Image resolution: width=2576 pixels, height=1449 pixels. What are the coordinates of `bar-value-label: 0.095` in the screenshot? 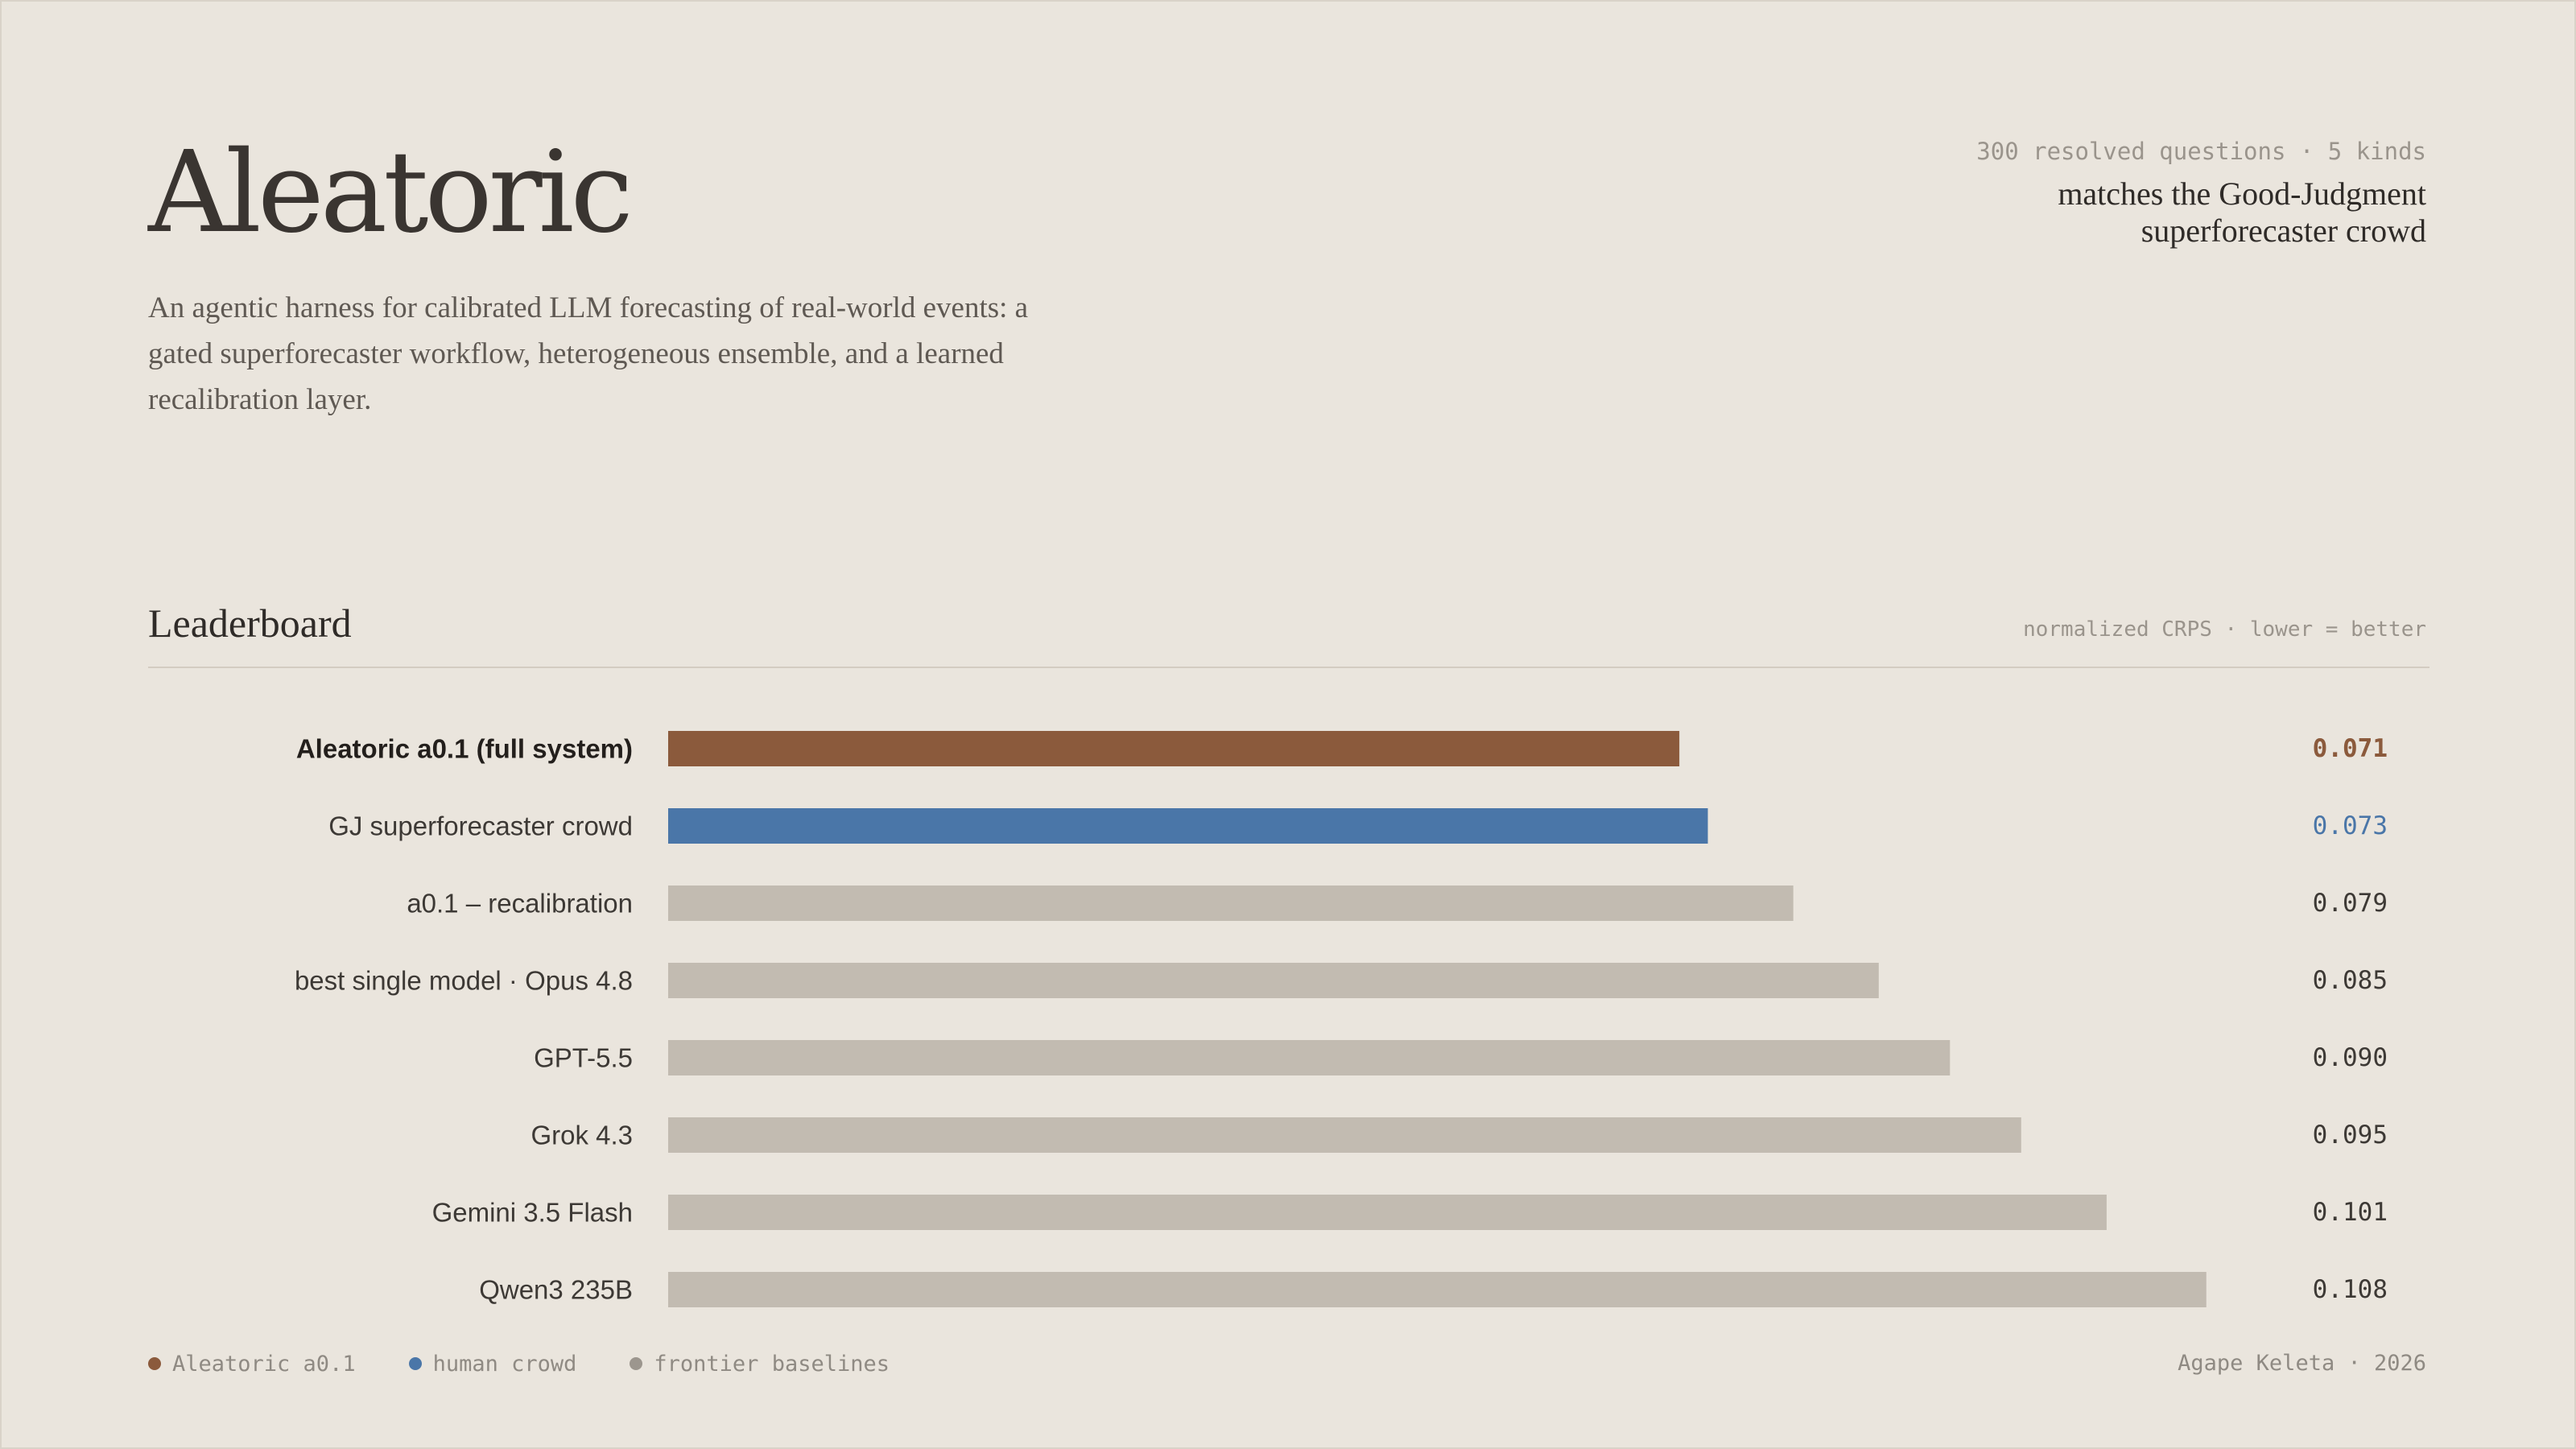 It's located at (2350, 1135).